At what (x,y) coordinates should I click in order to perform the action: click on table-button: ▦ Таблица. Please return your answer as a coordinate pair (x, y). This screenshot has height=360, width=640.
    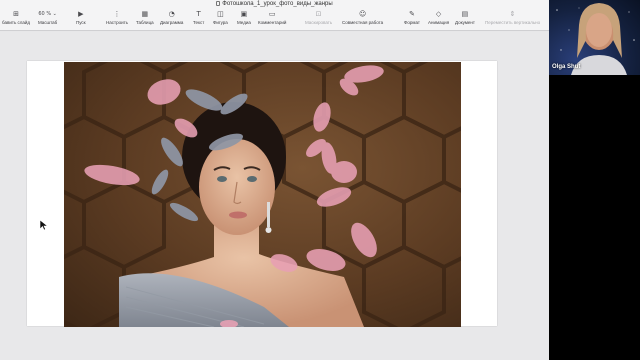
    Looking at the image, I should click on (145, 20).